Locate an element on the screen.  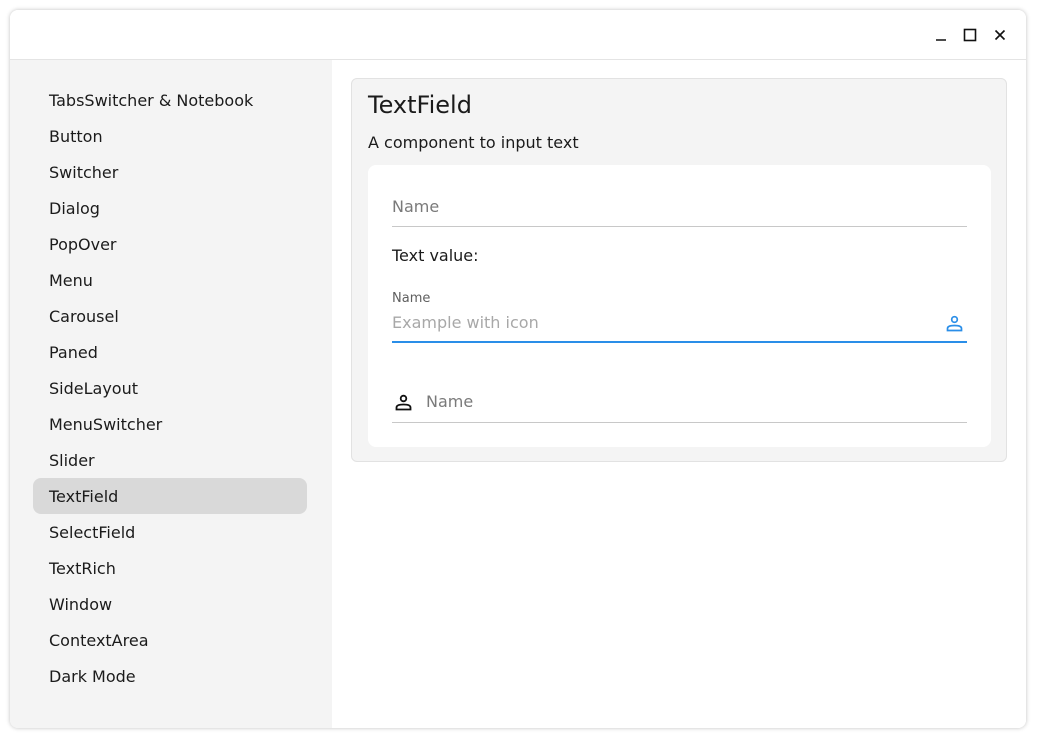
maximize-button is located at coordinates (970, 35).